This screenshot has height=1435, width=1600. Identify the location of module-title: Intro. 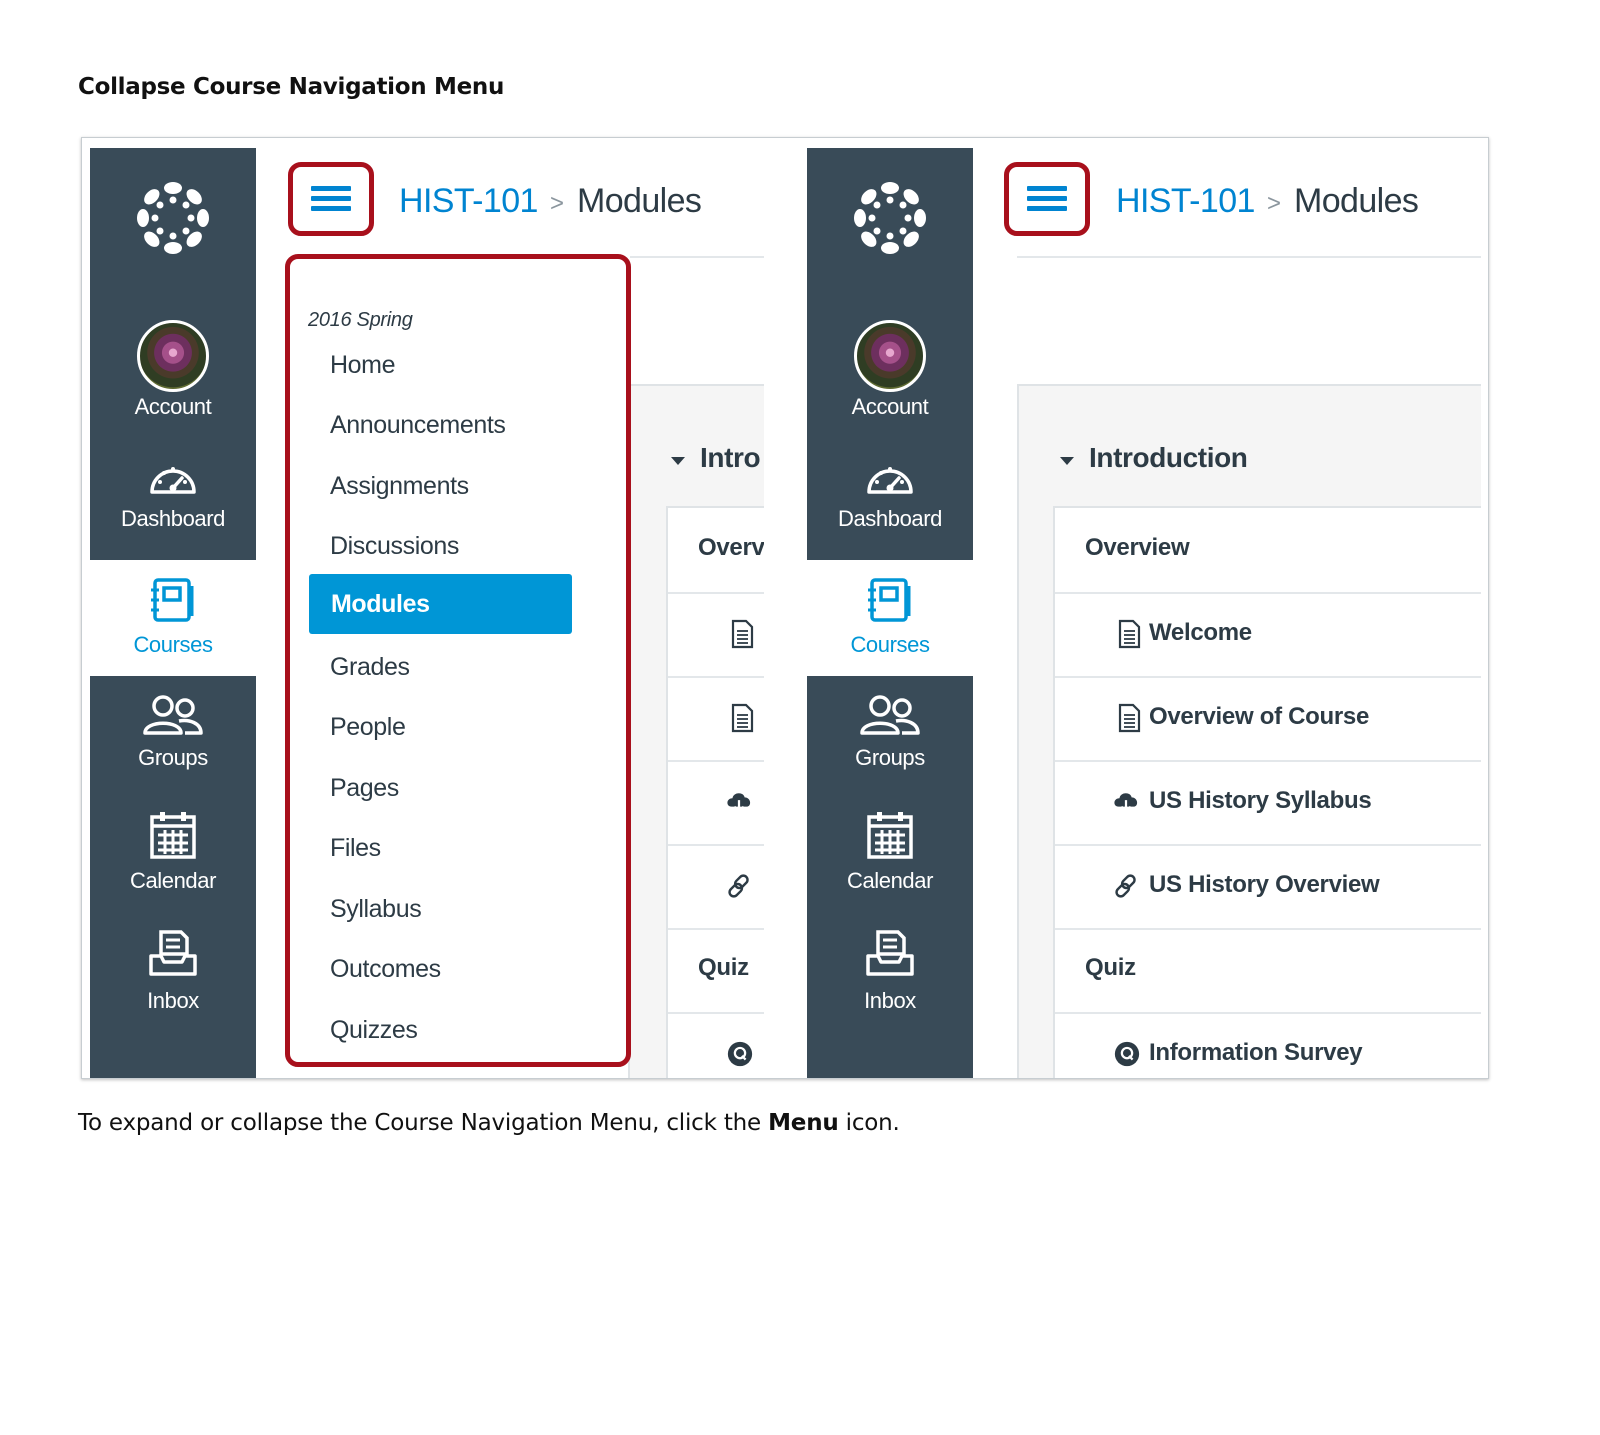
(730, 458).